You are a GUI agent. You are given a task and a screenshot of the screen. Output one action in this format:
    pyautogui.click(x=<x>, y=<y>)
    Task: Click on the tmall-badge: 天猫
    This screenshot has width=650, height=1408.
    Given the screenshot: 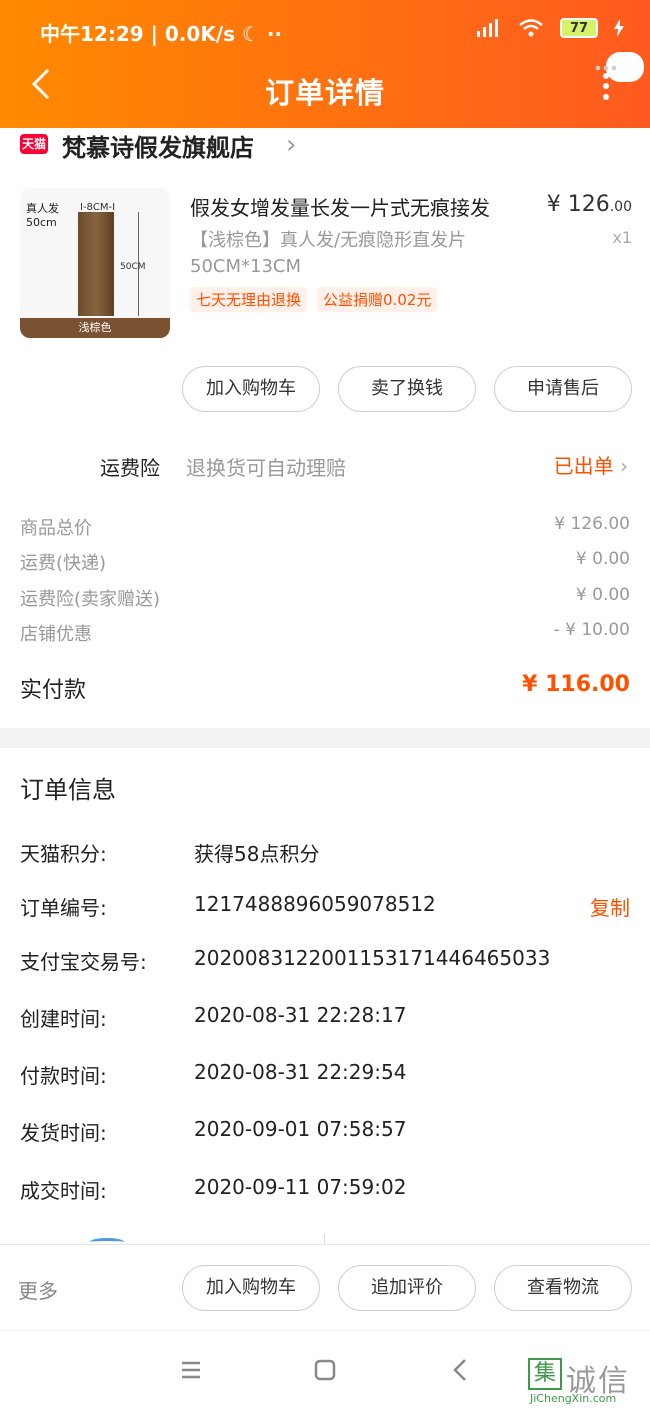 What is the action you would take?
    pyautogui.click(x=34, y=144)
    